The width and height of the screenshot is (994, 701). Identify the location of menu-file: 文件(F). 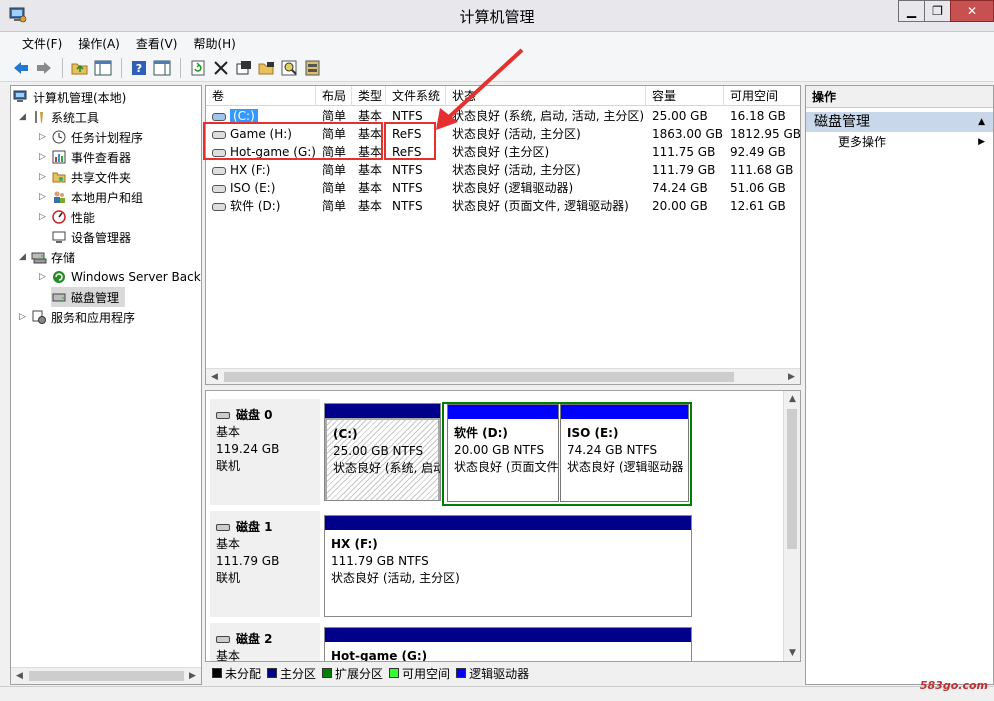
(42, 43).